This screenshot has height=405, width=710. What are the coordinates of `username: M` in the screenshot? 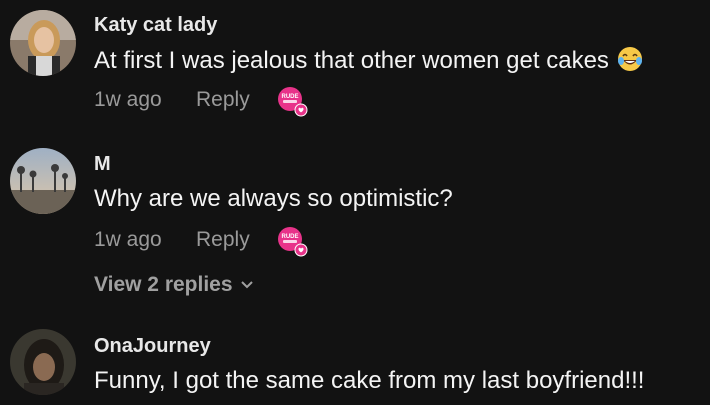 It's located at (102, 164).